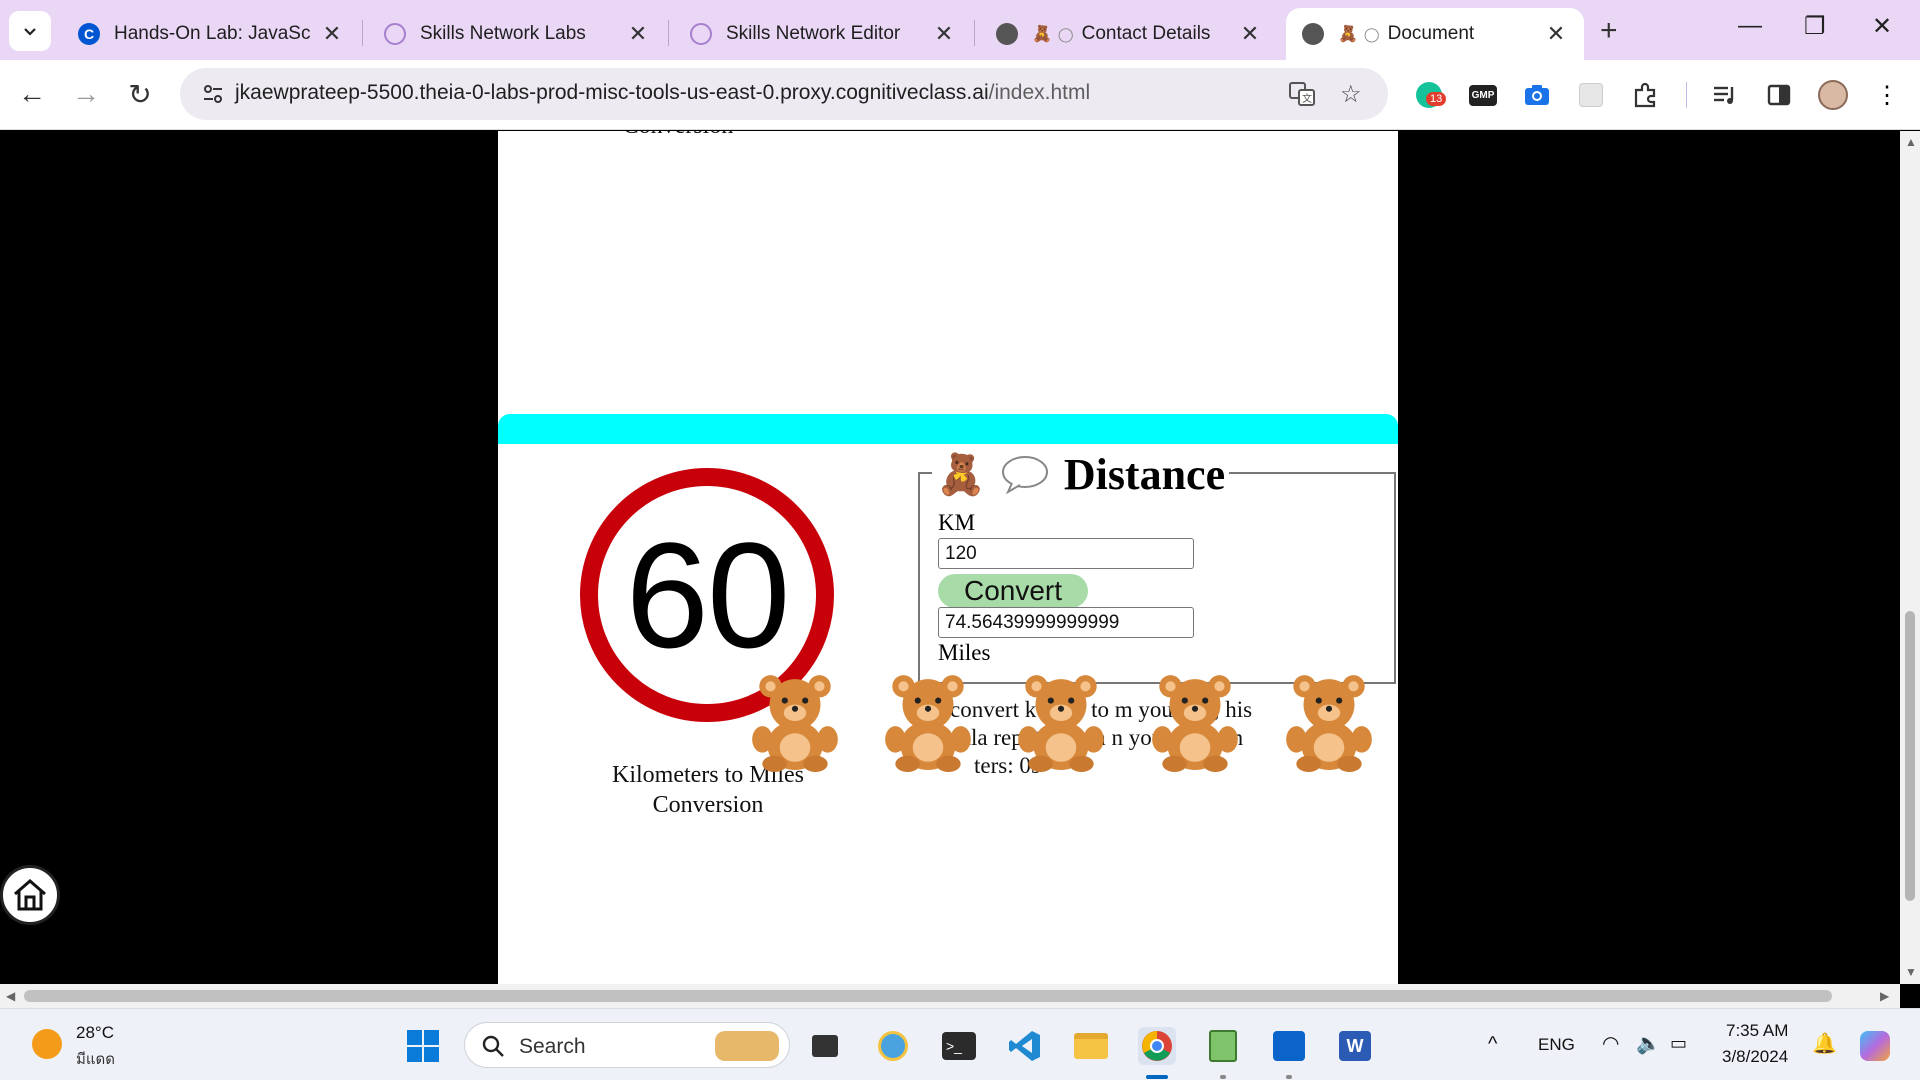 This screenshot has width=1920, height=1080. Describe the element at coordinates (10, 996) in the screenshot. I see `scroll-left-arrow-icon: ◀` at that location.